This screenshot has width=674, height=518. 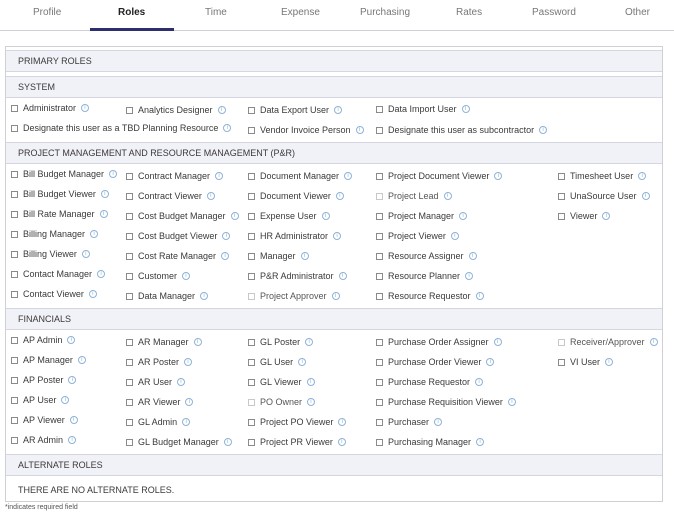 What do you see at coordinates (295, 236) in the screenshot?
I see `role-hr-administrator: HR Administrator i` at bounding box center [295, 236].